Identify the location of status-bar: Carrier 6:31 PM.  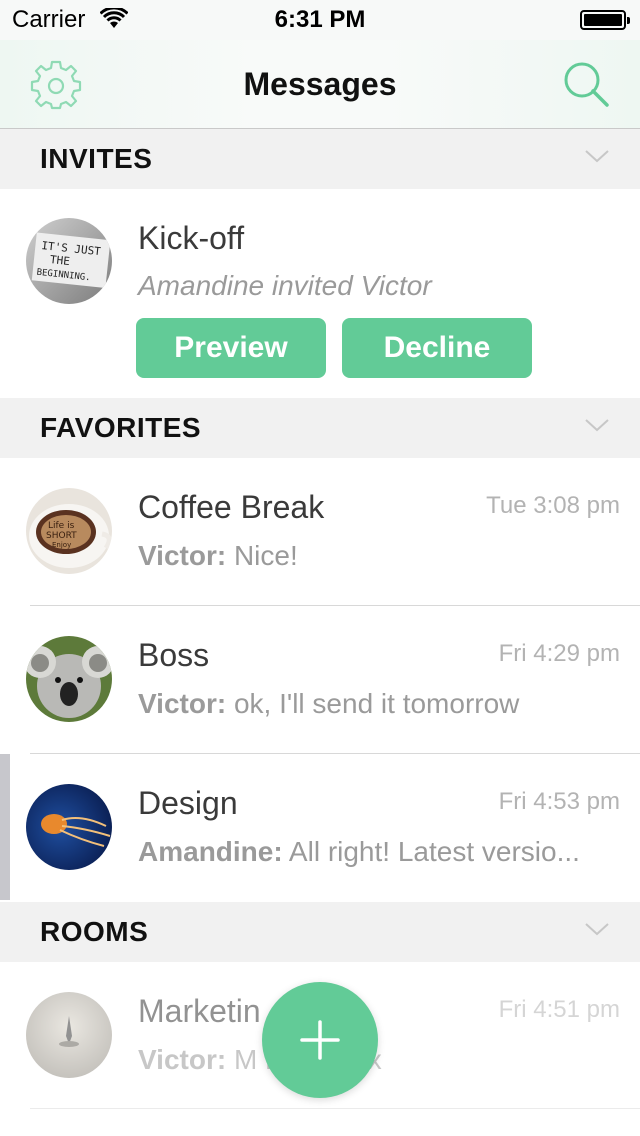
(320, 20).